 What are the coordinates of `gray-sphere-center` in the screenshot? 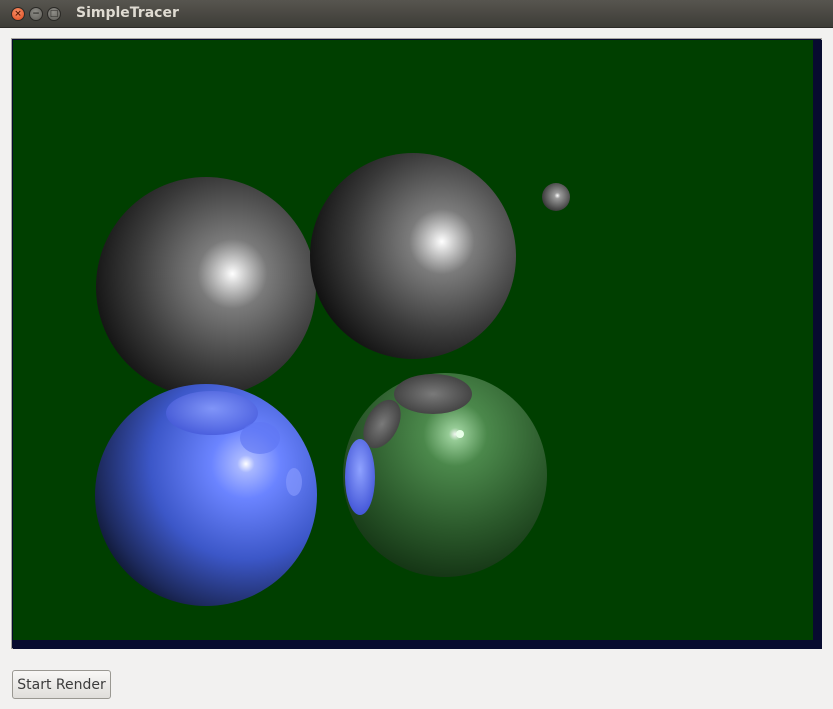 It's located at (413, 256).